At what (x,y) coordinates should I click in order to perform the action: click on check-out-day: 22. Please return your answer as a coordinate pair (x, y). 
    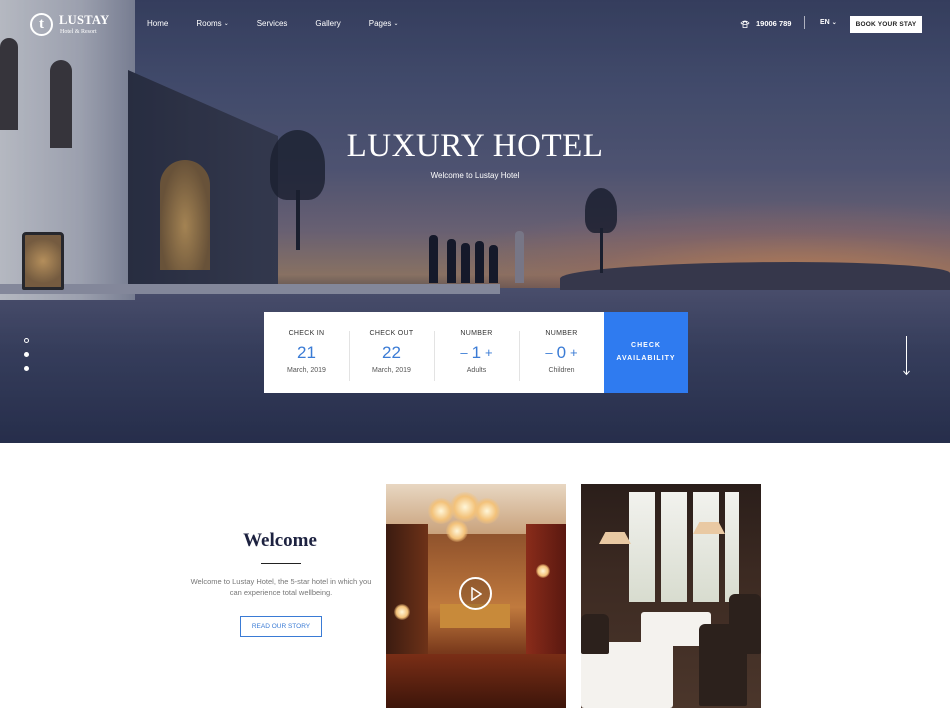
    Looking at the image, I should click on (391, 352).